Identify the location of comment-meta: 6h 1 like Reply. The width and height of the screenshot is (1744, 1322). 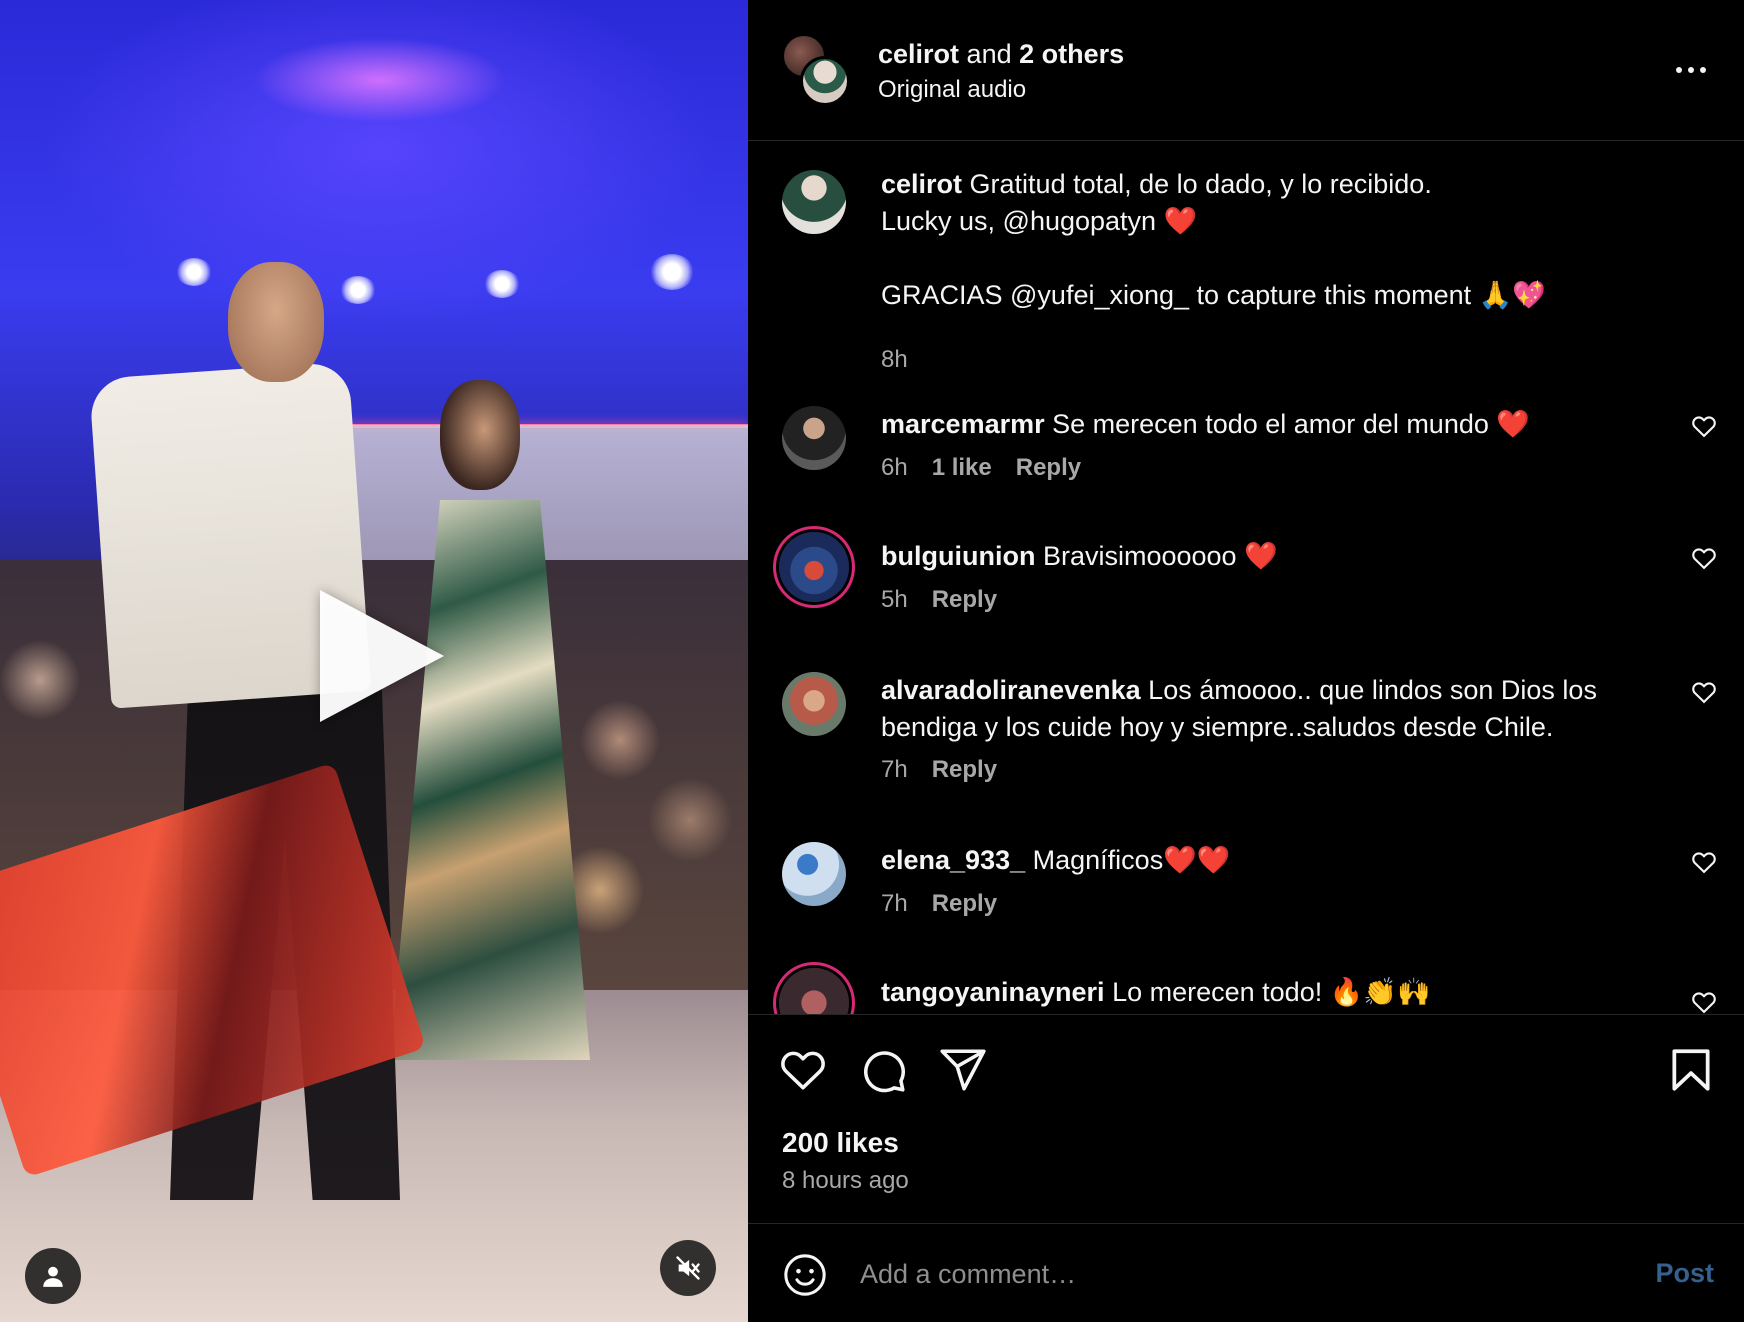
(981, 468).